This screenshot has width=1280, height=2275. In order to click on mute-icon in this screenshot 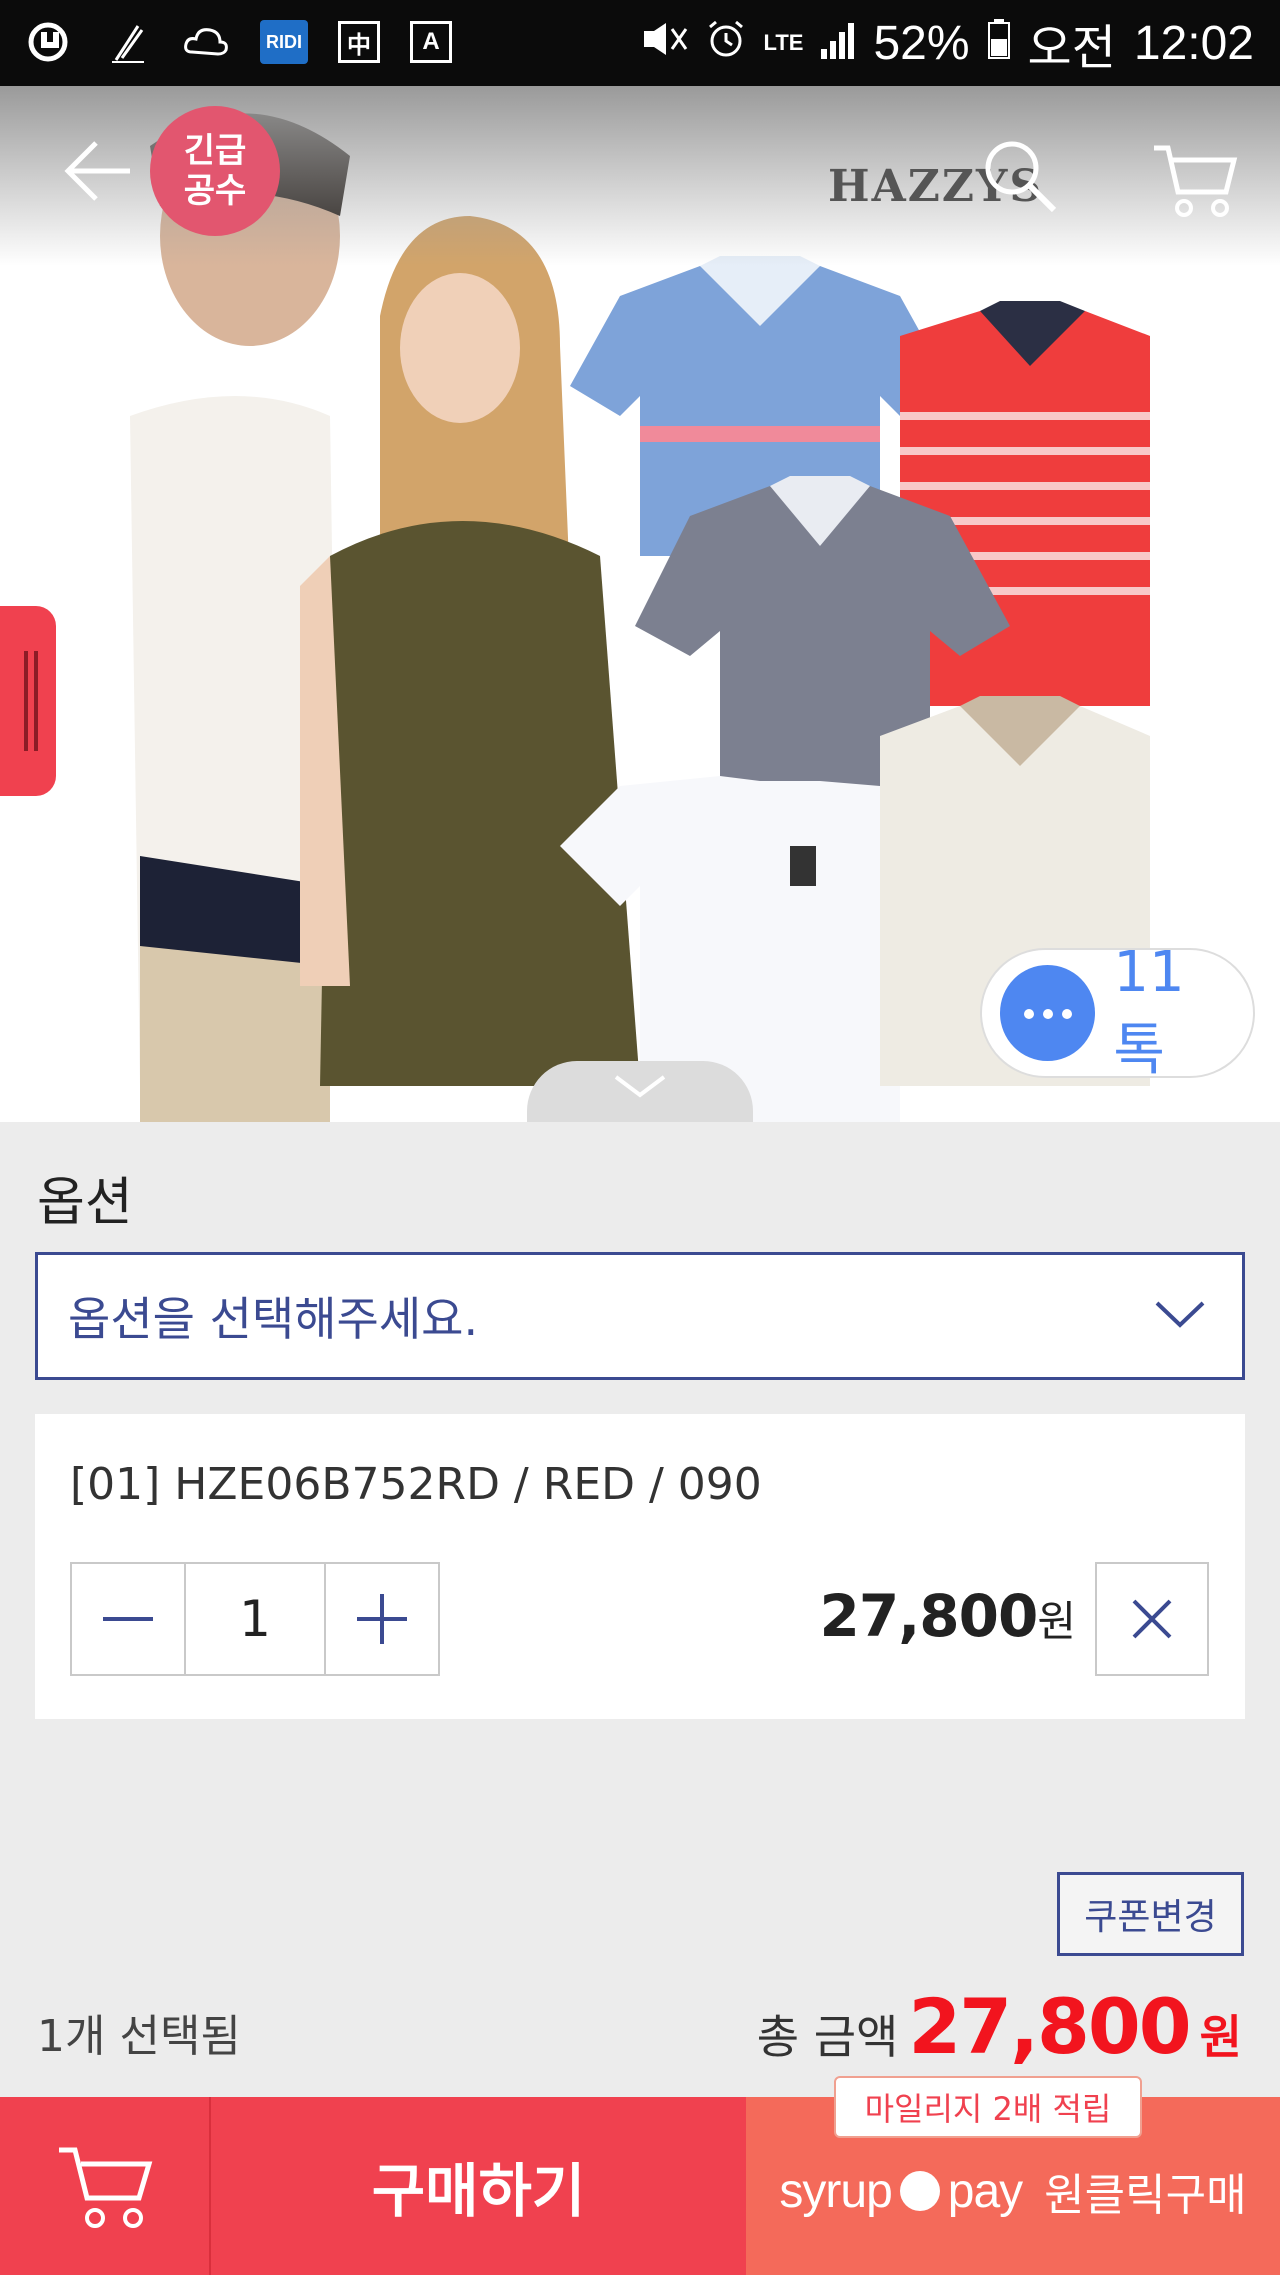, I will do `click(664, 43)`.